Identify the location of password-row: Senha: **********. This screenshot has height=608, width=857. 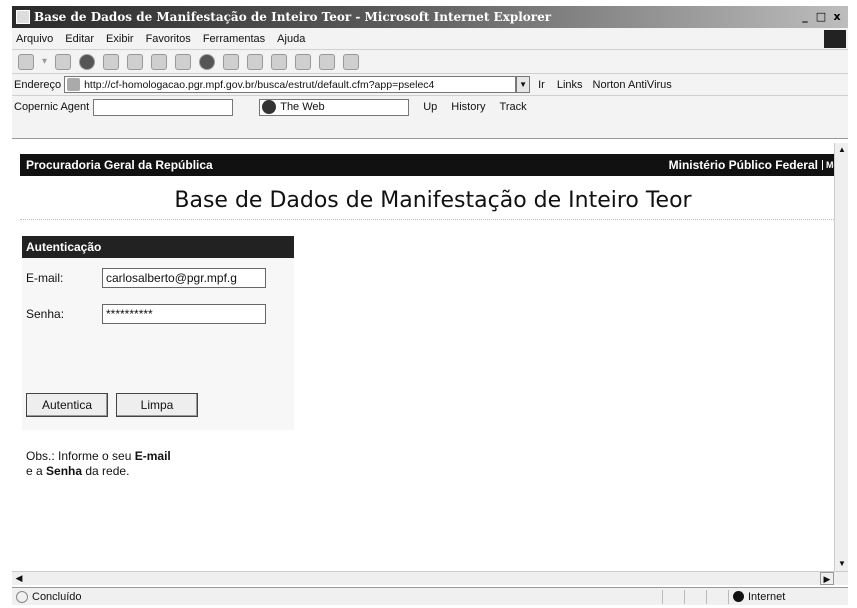
(146, 314).